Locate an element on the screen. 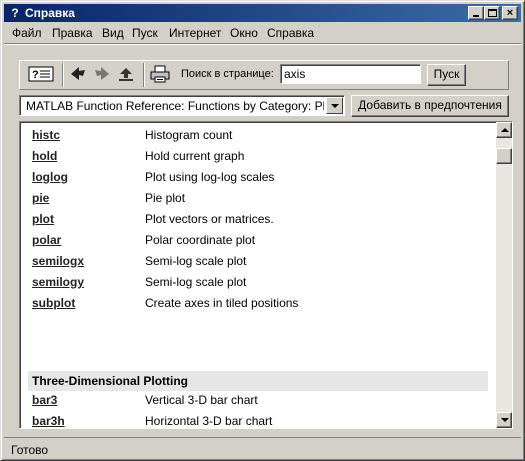 Image resolution: width=525 pixels, height=461 pixels. reload-button is located at coordinates (127, 75).